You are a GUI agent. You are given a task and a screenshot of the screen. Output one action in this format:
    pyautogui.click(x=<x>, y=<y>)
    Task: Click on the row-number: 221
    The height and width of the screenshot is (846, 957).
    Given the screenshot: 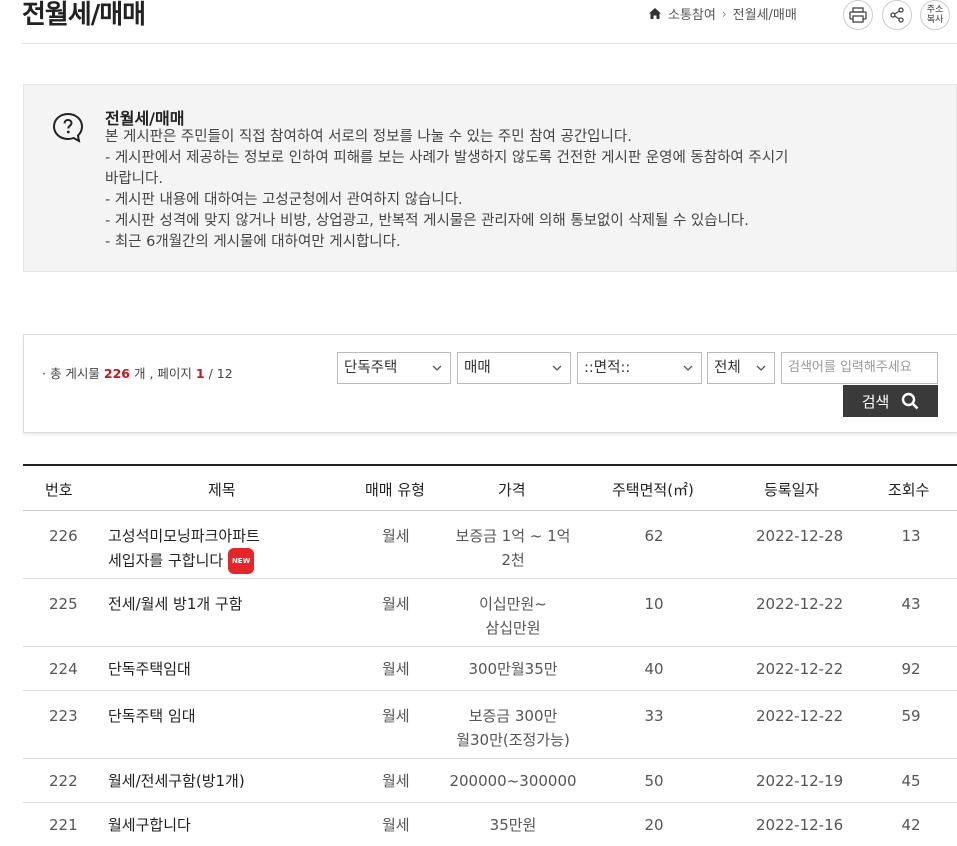 What is the action you would take?
    pyautogui.click(x=63, y=825)
    